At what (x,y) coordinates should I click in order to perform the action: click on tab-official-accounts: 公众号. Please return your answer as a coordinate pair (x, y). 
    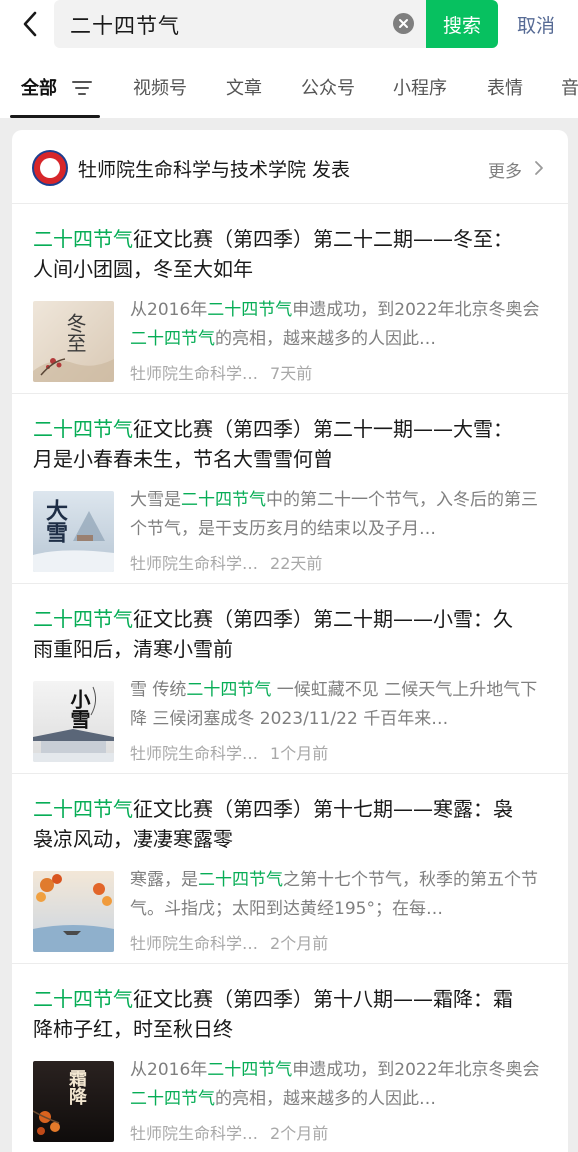
    Looking at the image, I should click on (328, 87).